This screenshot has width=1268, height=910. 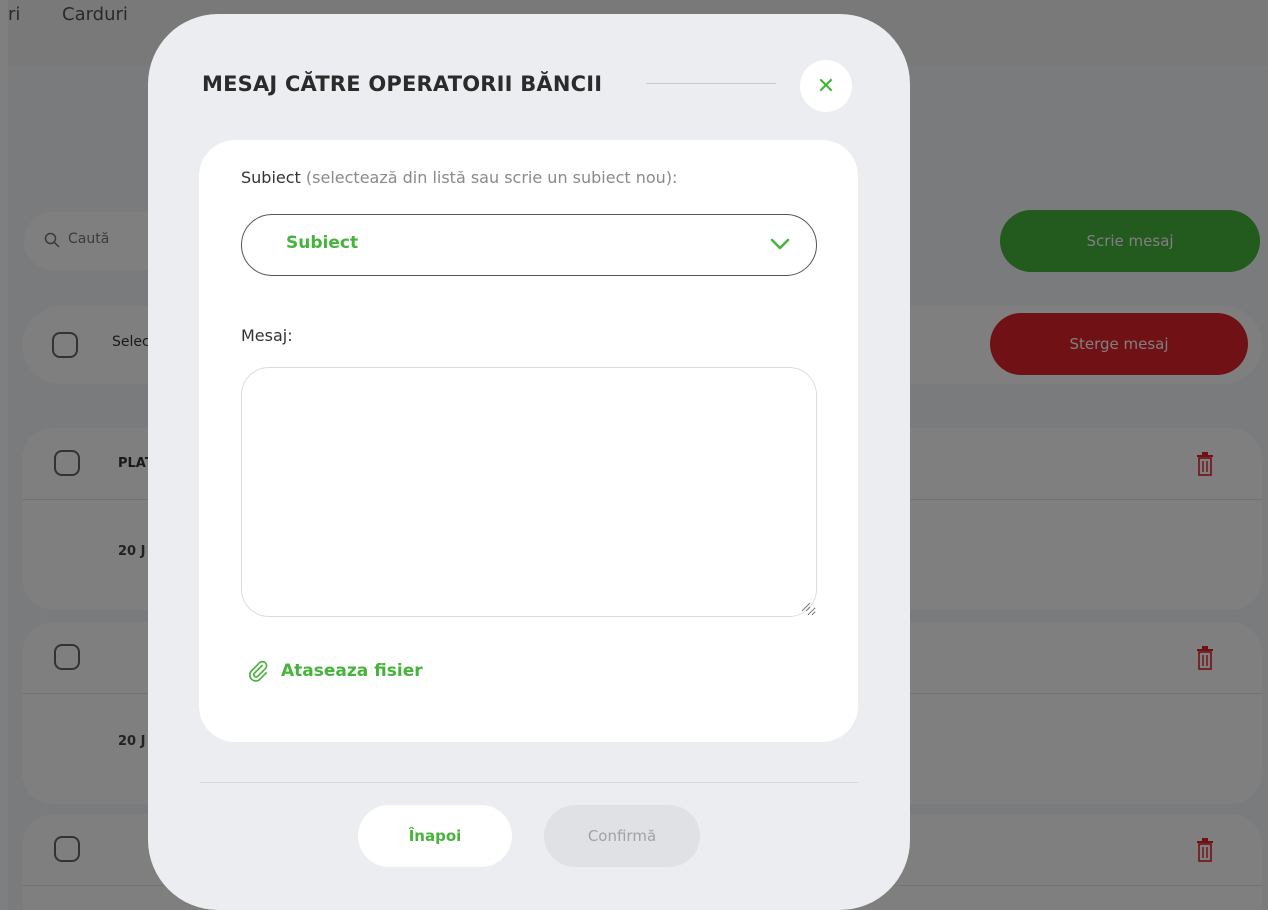 I want to click on confirm-button: Confirmă, so click(x=622, y=836).